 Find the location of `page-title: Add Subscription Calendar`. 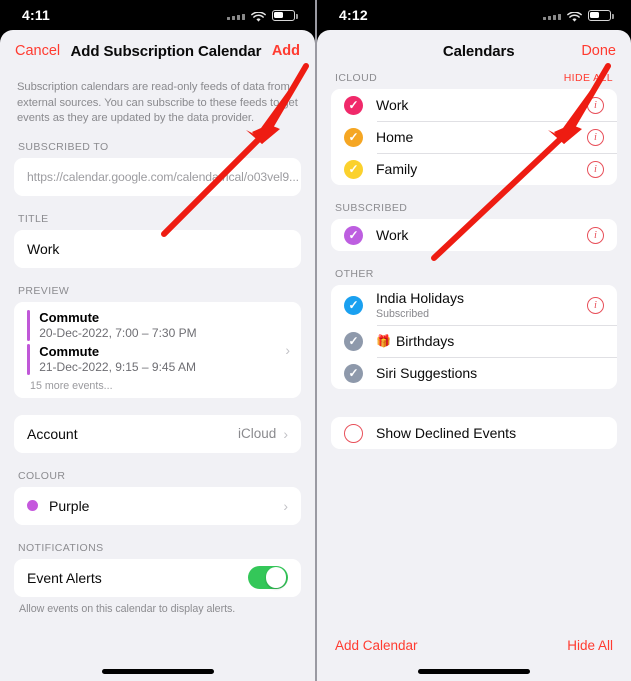

page-title: Add Subscription Calendar is located at coordinates (166, 51).